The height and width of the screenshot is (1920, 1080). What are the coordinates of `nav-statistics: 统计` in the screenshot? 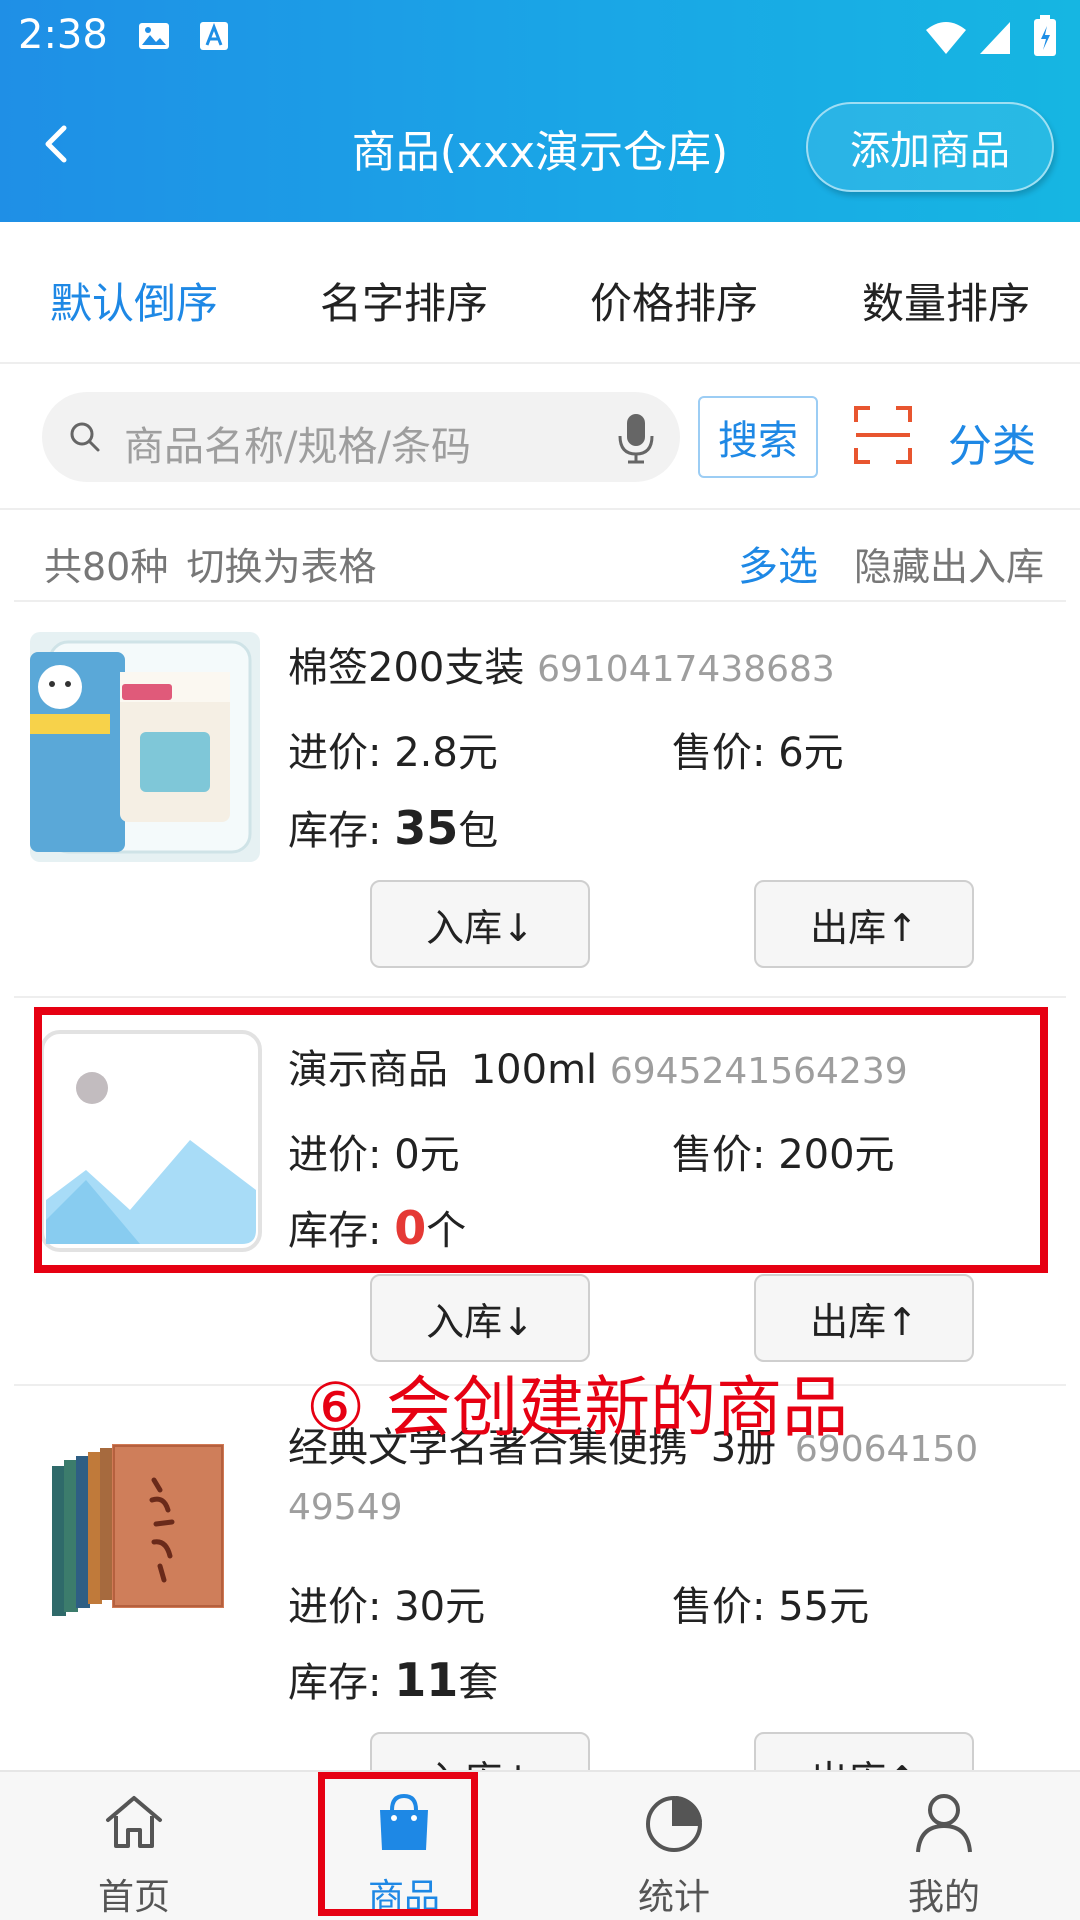 It's located at (674, 1846).